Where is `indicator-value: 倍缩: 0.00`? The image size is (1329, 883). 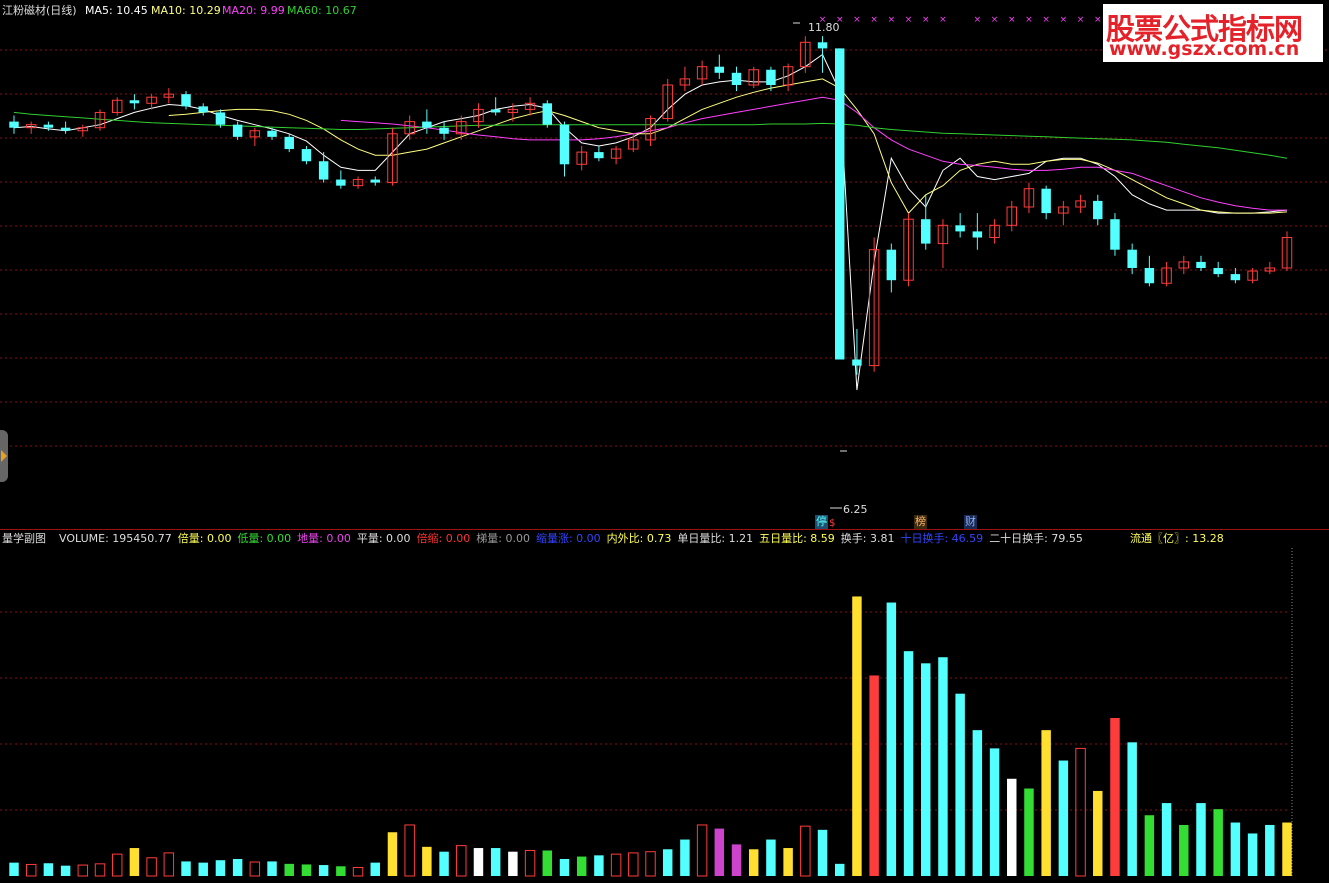 indicator-value: 倍缩: 0.00 is located at coordinates (443, 538).